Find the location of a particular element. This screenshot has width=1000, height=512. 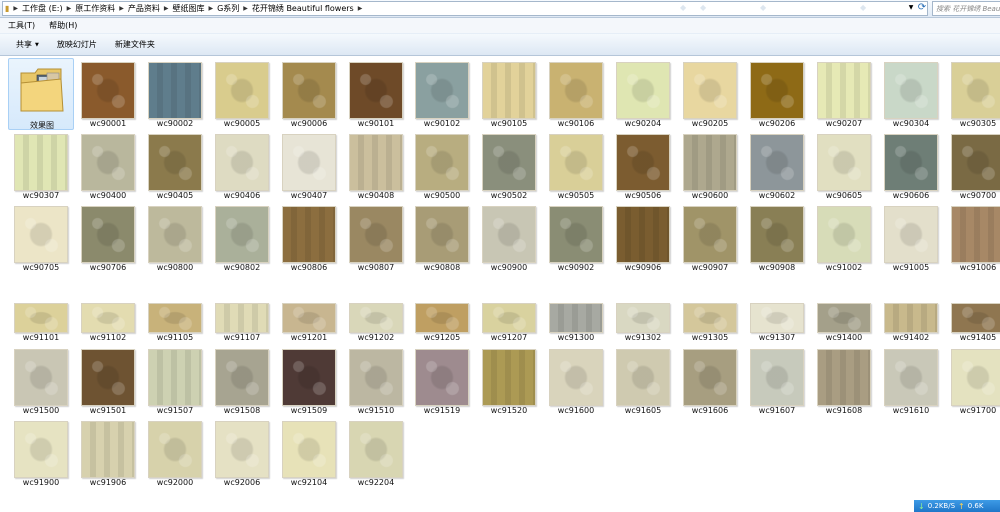

file-item: wc92006 is located at coordinates (242, 453).